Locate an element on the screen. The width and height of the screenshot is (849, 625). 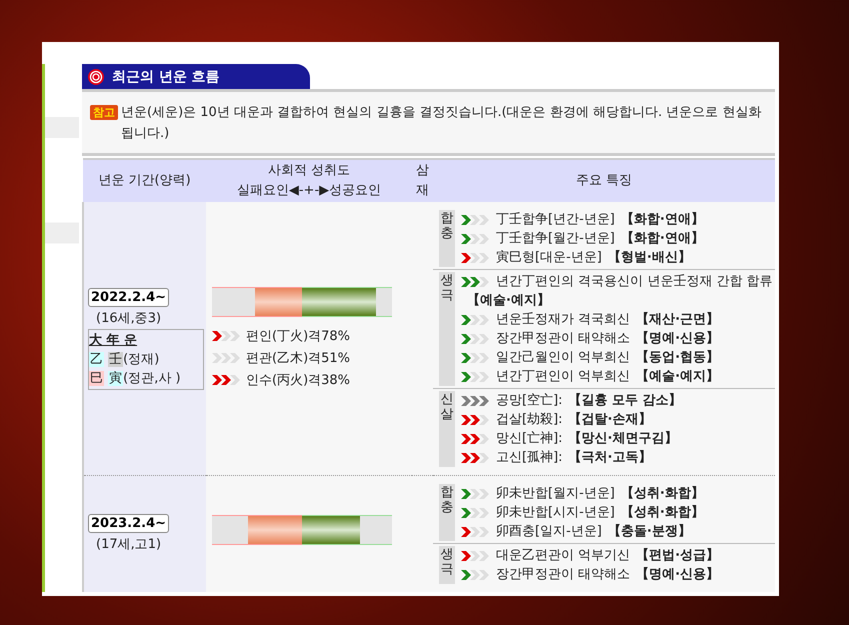
column-header: 사회적 성취도 실패요인◀-+-▶성공요인 is located at coordinates (309, 180).